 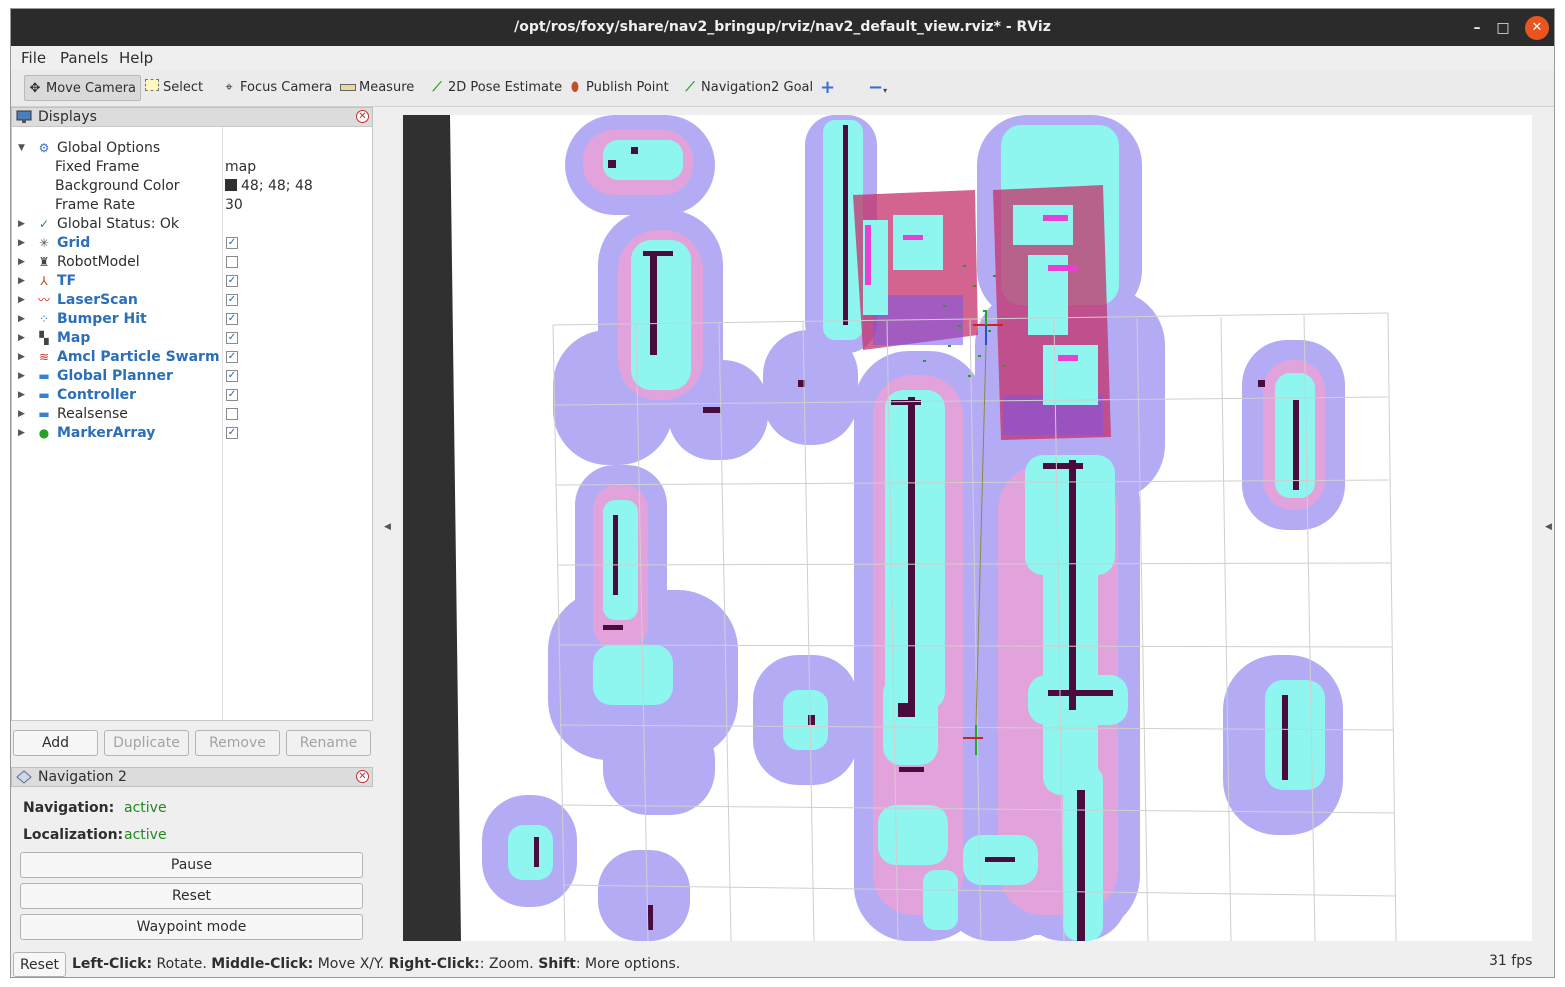 I want to click on add-tool-button: +, so click(x=827, y=88).